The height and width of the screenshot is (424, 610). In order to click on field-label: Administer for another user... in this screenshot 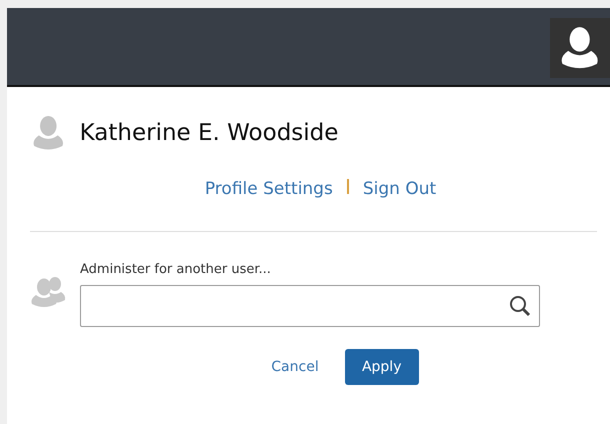, I will do `click(176, 269)`.